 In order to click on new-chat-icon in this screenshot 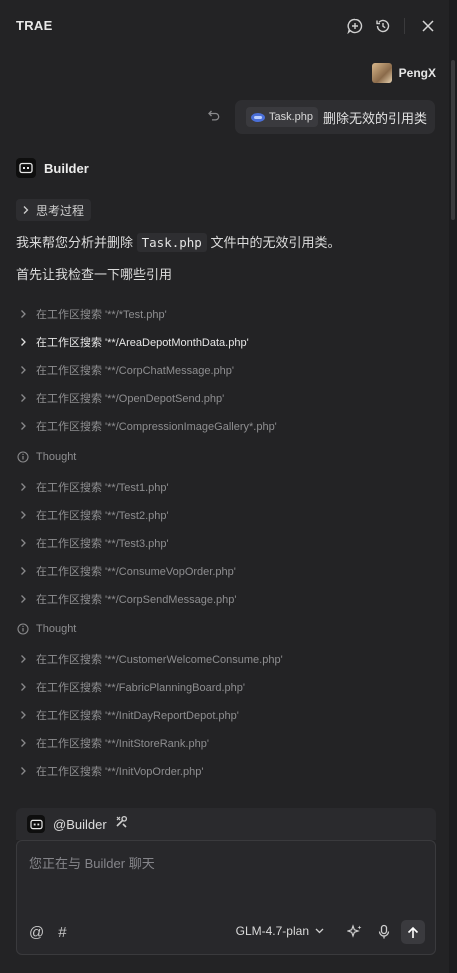, I will do `click(355, 26)`.